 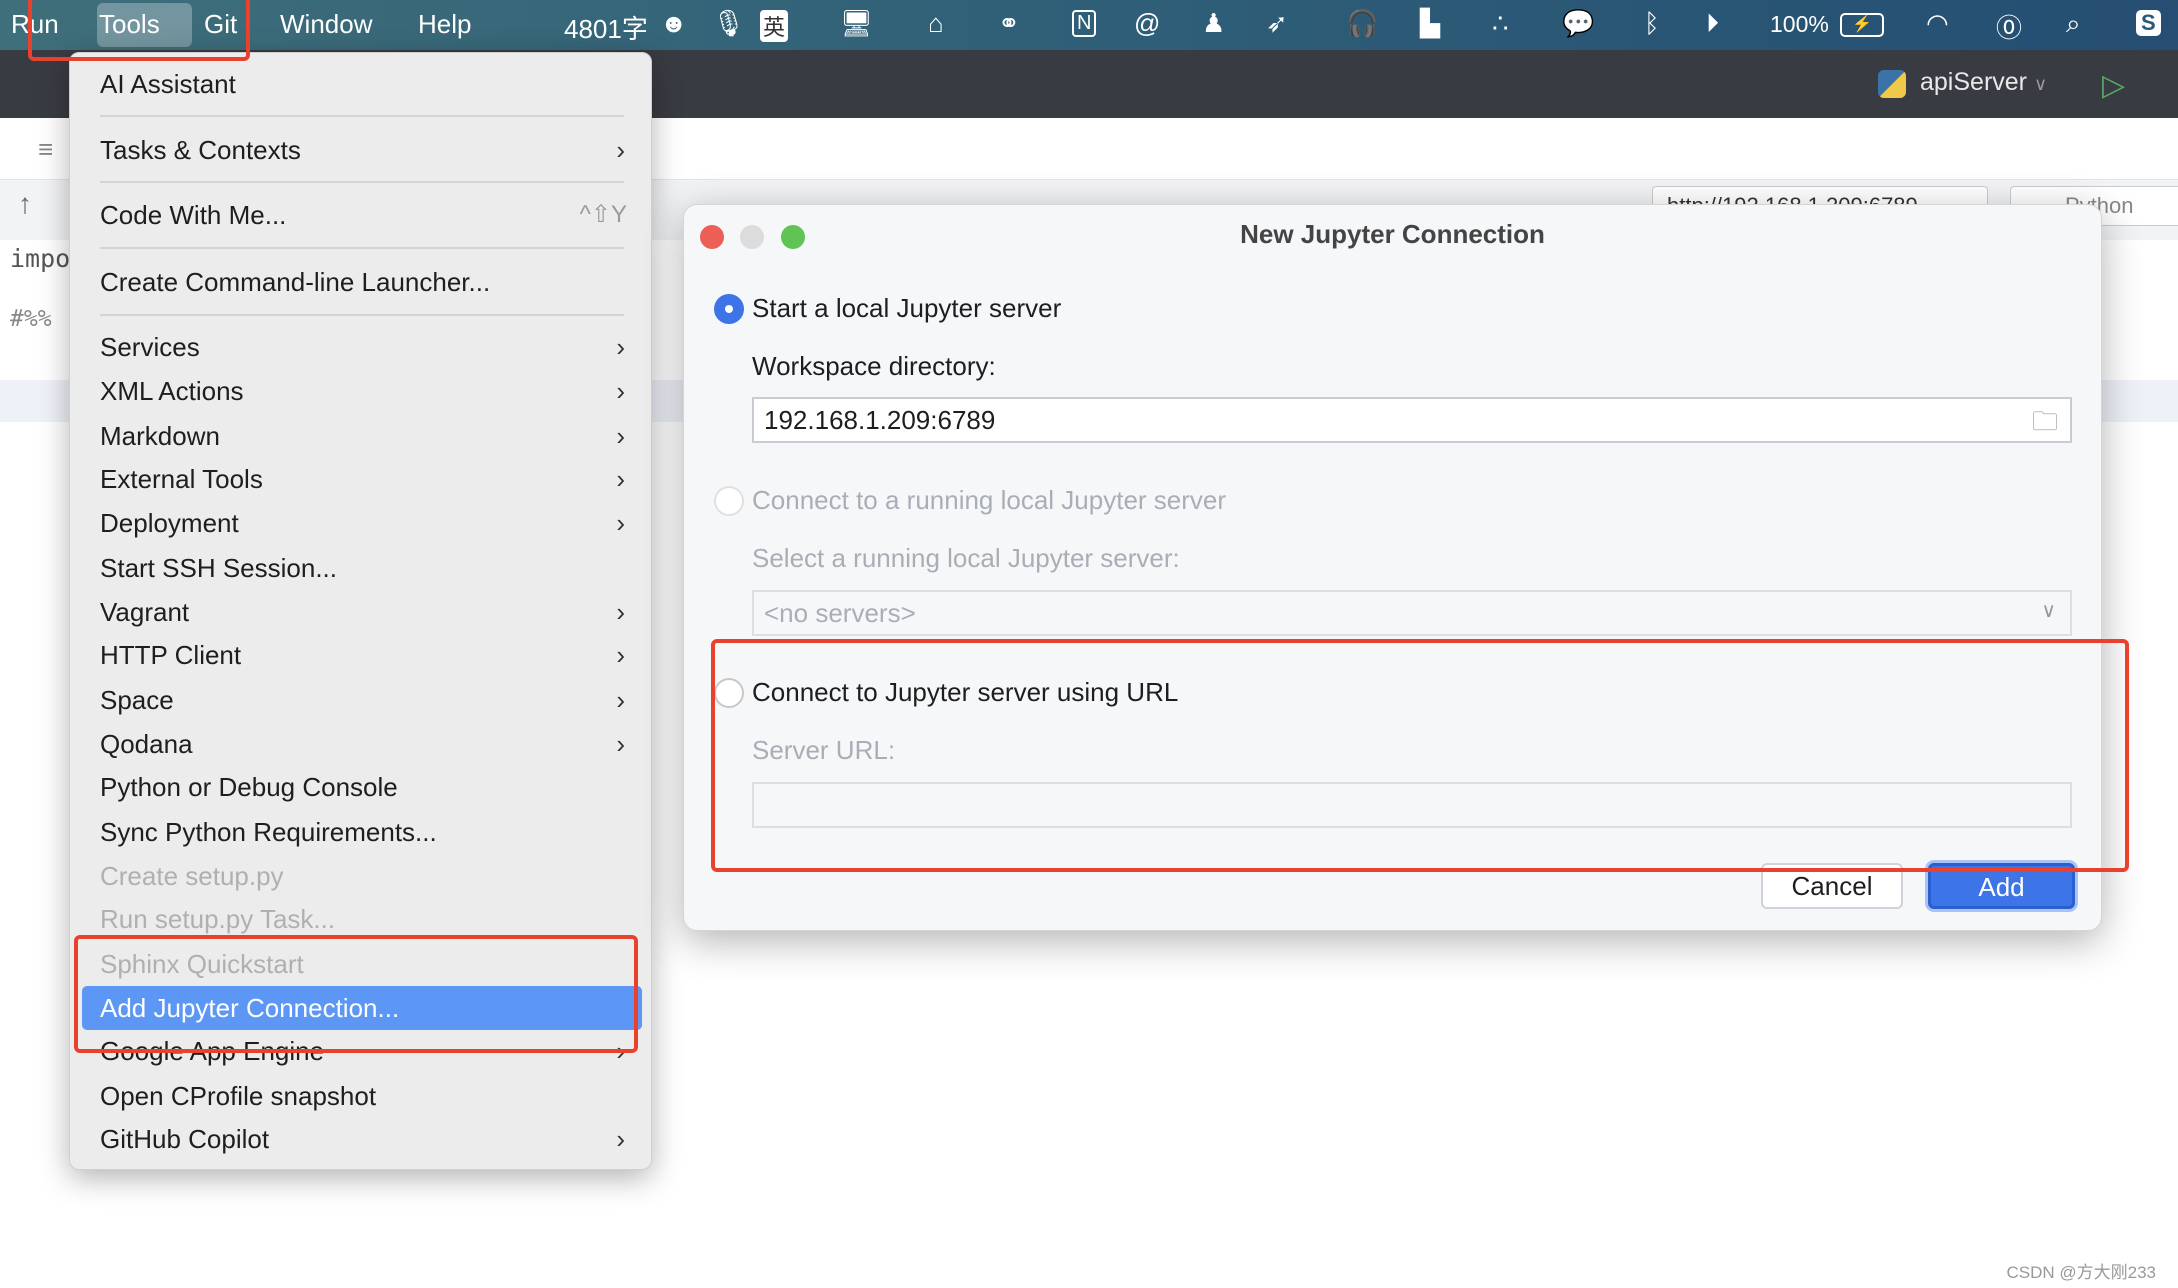 I want to click on menu-item-cprofile: Open CProfile snapshot, so click(x=361, y=1096).